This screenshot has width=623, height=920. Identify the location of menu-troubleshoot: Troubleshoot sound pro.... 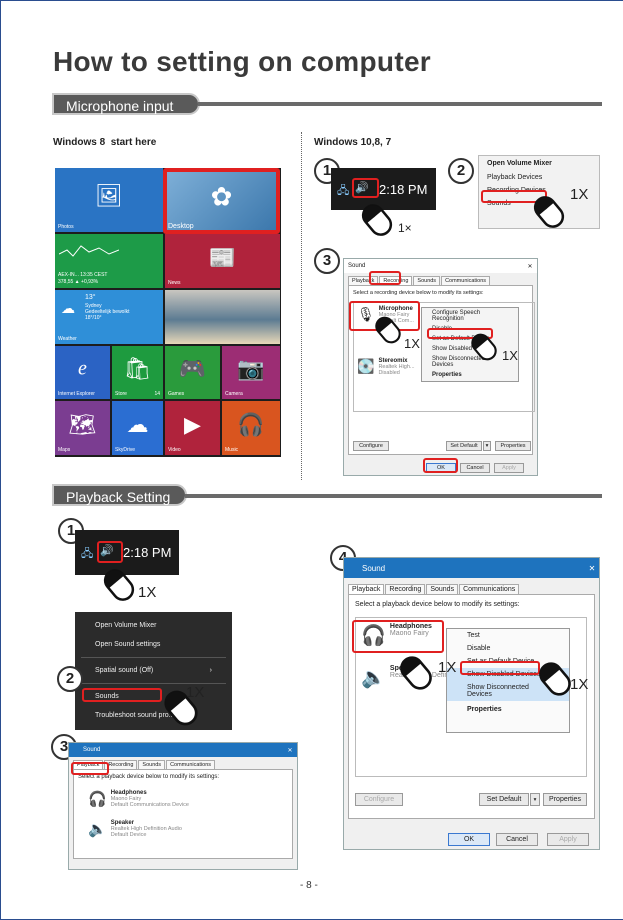
(153, 715).